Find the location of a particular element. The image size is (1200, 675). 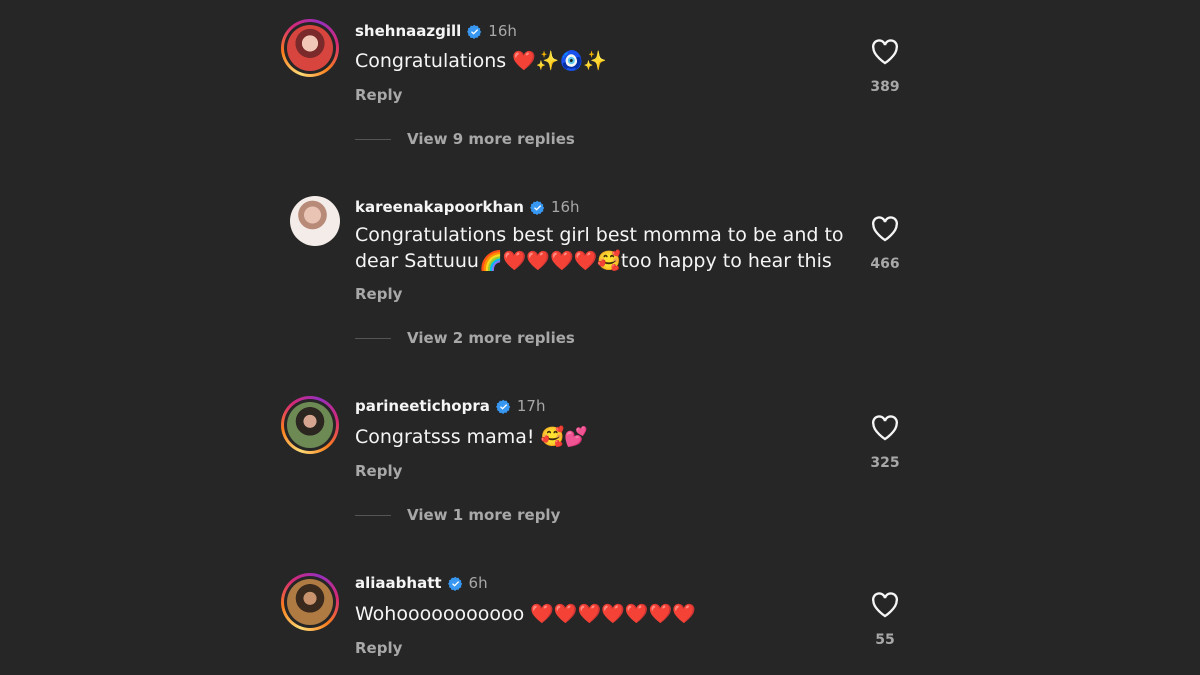

view-replies-label: View 2 more replies is located at coordinates (491, 338).